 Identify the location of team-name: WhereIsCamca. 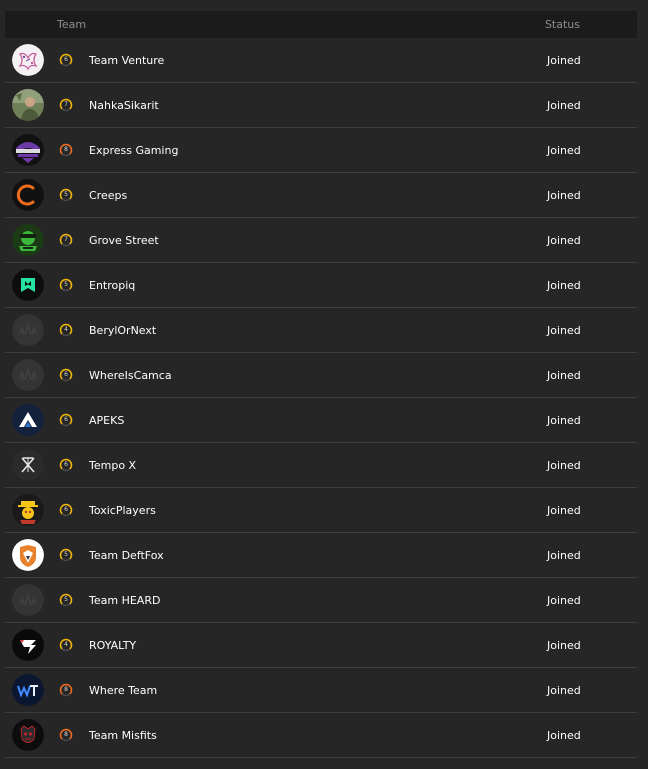
(130, 375).